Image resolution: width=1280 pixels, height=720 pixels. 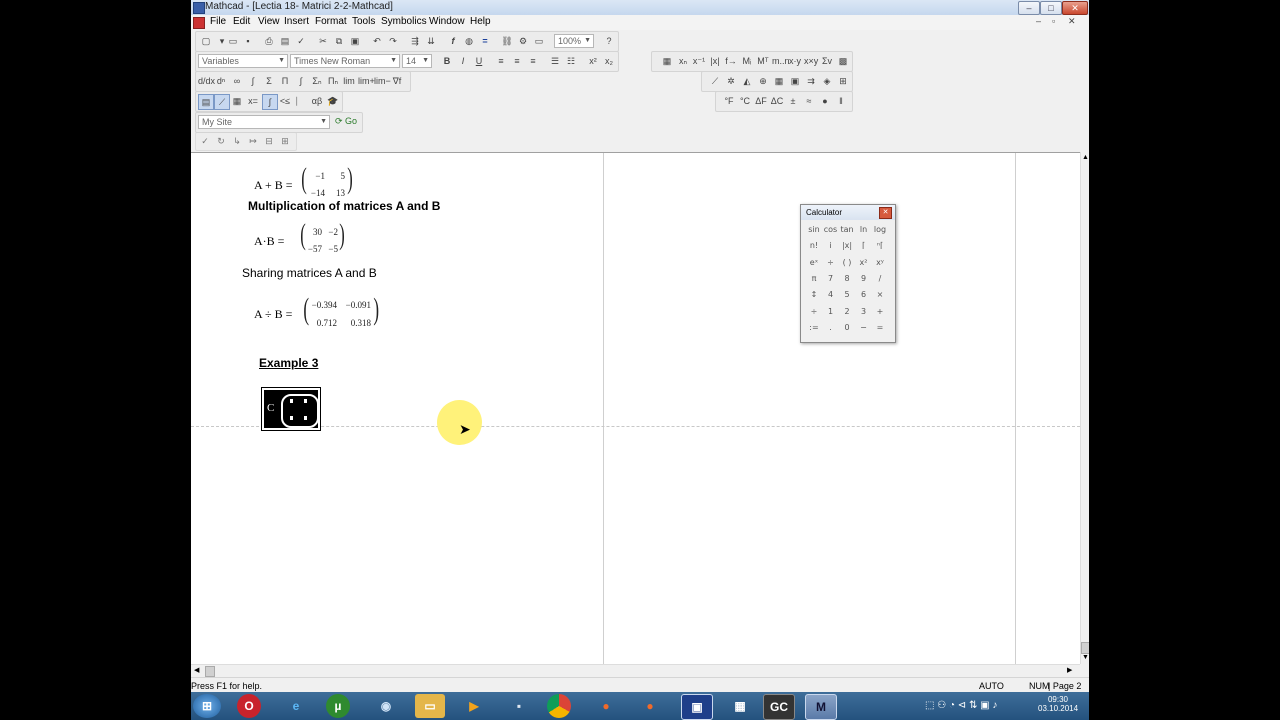 I want to click on quickplot-icon: ⊞, so click(x=843, y=81).